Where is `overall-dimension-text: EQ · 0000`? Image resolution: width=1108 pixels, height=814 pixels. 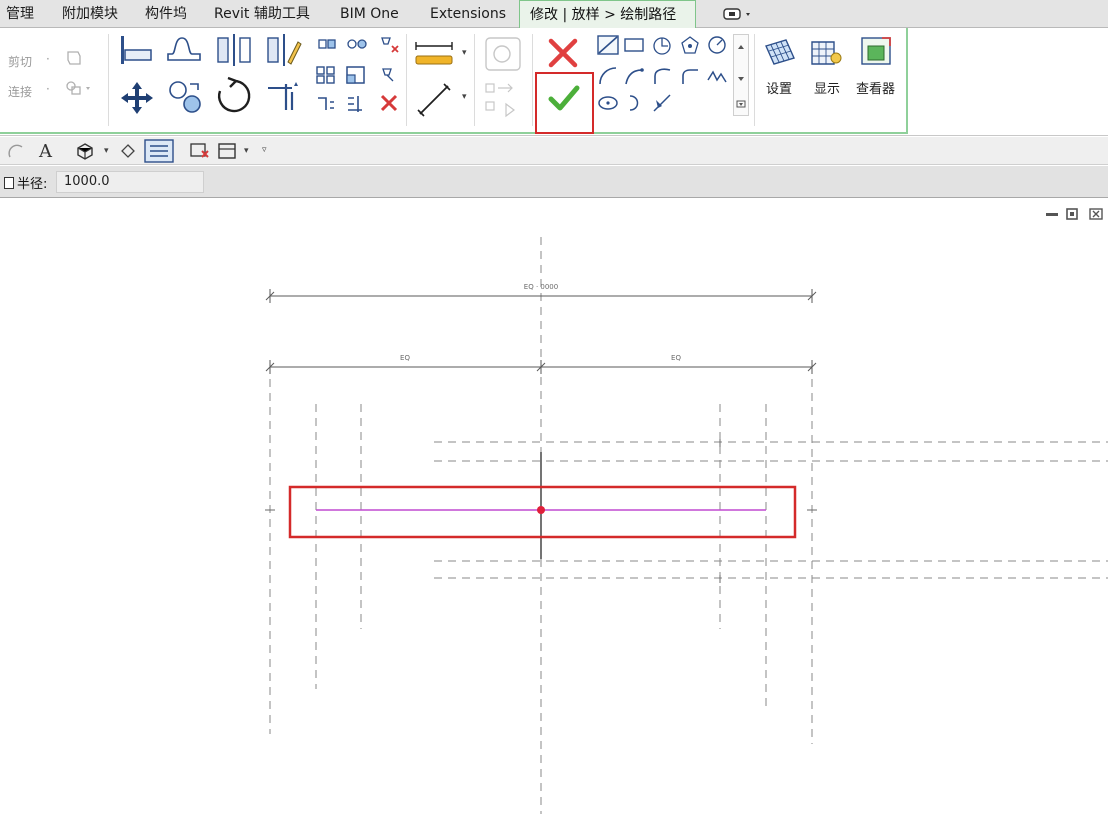
overall-dimension-text: EQ · 0000 is located at coordinates (541, 287).